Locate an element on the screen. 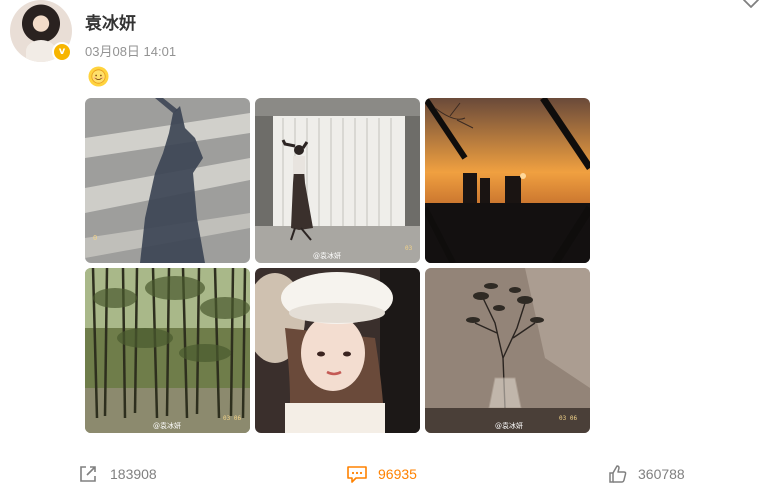  avatar: v is located at coordinates (41, 31).